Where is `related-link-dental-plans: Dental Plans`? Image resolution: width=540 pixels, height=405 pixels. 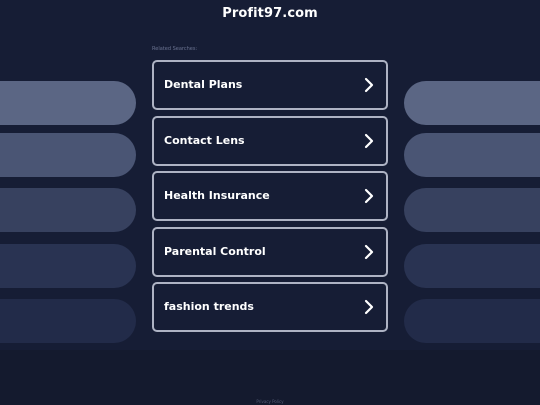
related-link-dental-plans: Dental Plans is located at coordinates (270, 85).